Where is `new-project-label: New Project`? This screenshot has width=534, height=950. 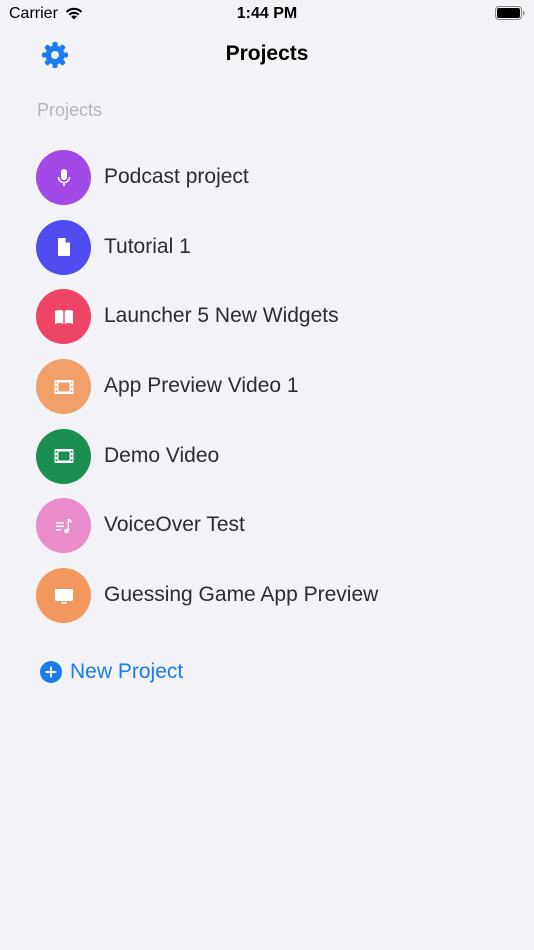 new-project-label: New Project is located at coordinates (127, 671).